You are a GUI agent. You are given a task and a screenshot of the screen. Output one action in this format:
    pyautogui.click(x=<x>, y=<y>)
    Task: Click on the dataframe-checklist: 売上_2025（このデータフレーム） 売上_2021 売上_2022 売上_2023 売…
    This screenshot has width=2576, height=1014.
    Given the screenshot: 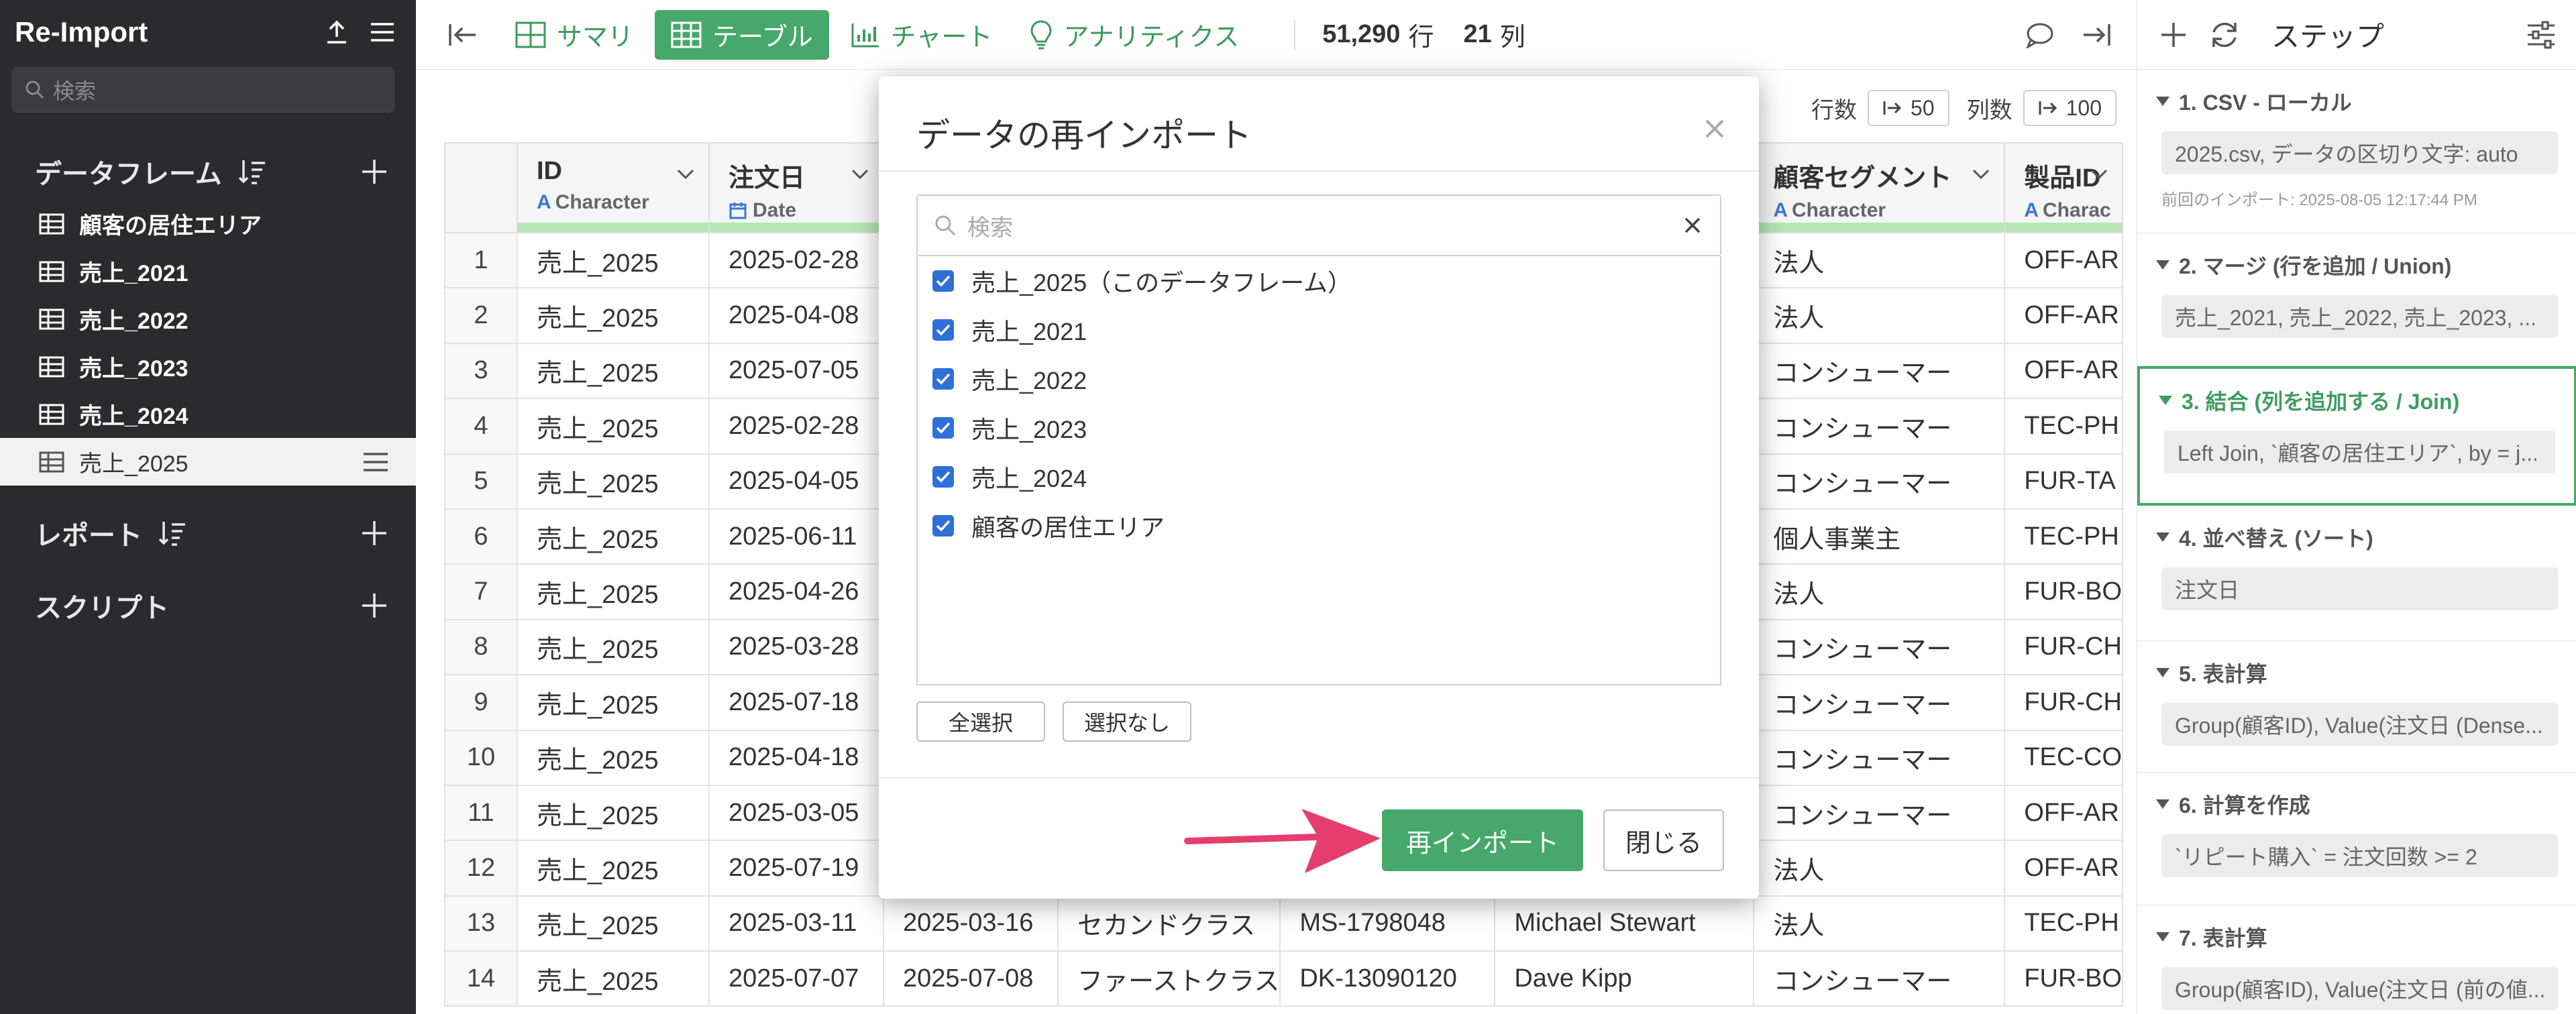 What is the action you would take?
    pyautogui.click(x=1318, y=470)
    